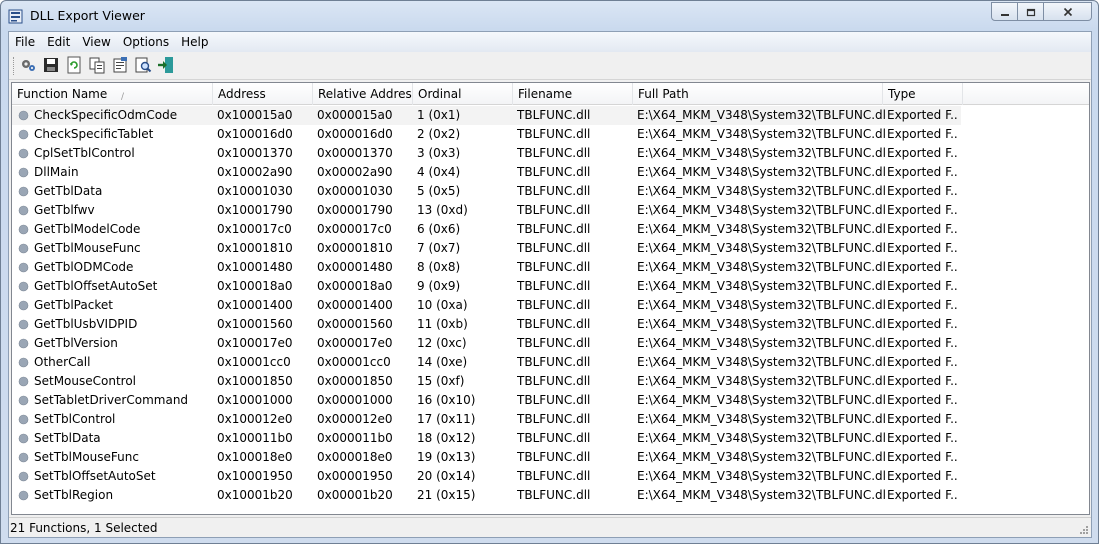 This screenshot has width=1099, height=544. What do you see at coordinates (263, 94) in the screenshot?
I see `column-header-address: Address` at bounding box center [263, 94].